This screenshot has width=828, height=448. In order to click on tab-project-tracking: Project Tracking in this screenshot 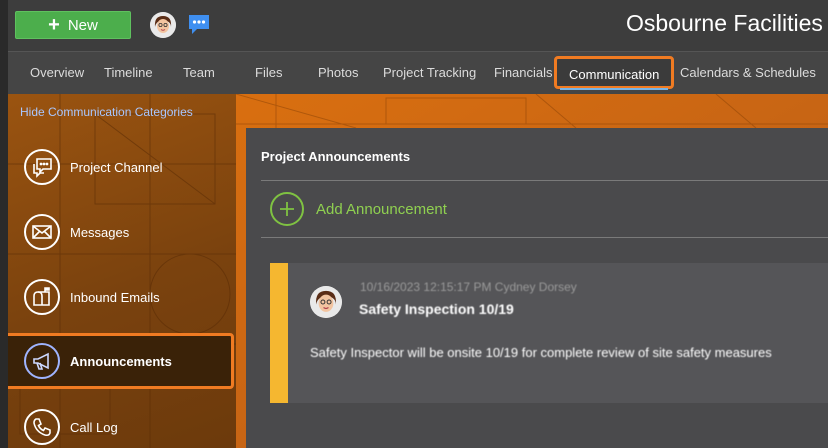, I will do `click(429, 72)`.